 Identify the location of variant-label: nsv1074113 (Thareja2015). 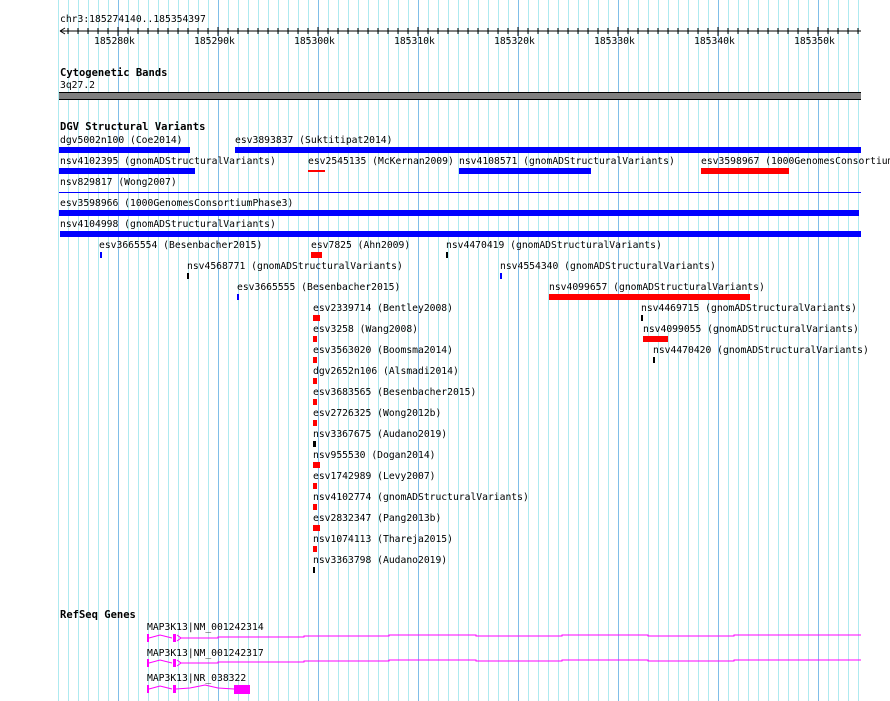
(383, 539).